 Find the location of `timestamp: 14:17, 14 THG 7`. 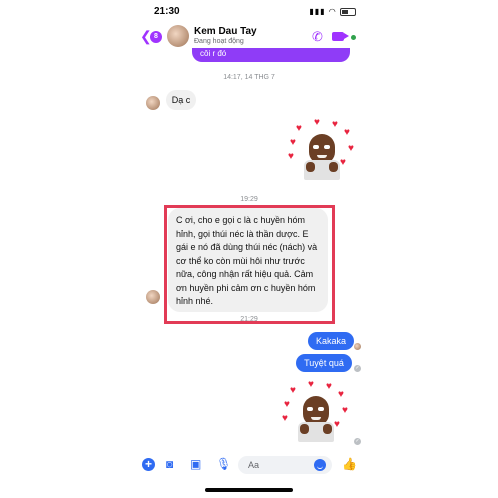

timestamp: 14:17, 14 THG 7 is located at coordinates (249, 77).